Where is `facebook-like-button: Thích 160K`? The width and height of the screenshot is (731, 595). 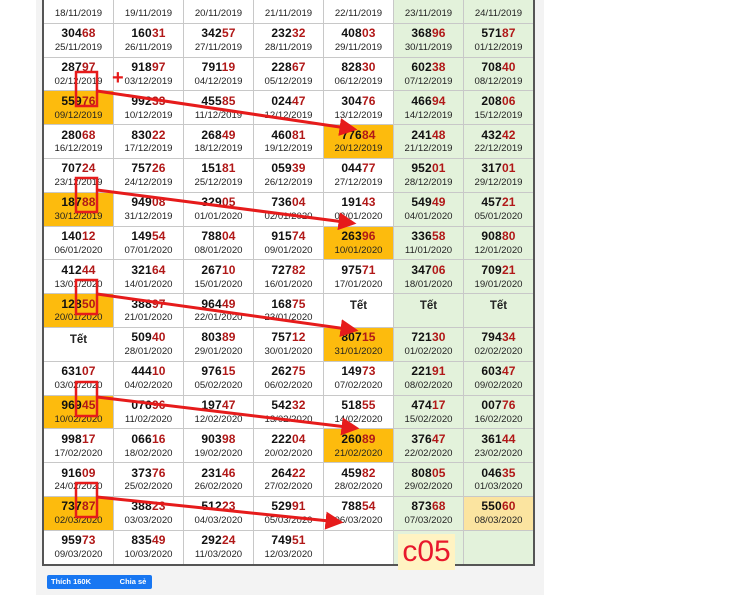
facebook-like-button: Thích 160K is located at coordinates (83, 582).